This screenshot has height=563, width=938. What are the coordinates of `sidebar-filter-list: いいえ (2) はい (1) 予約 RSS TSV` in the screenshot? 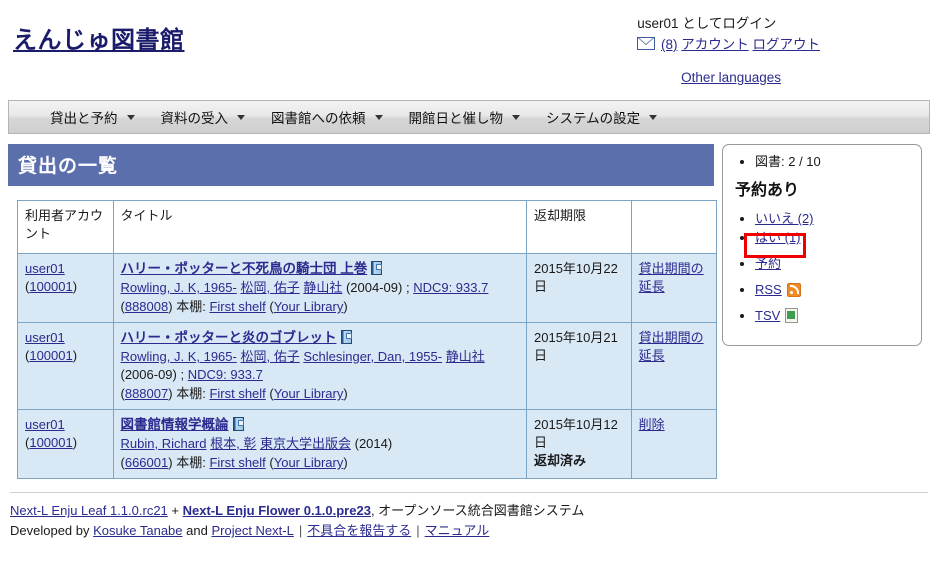 It's located at (822, 267).